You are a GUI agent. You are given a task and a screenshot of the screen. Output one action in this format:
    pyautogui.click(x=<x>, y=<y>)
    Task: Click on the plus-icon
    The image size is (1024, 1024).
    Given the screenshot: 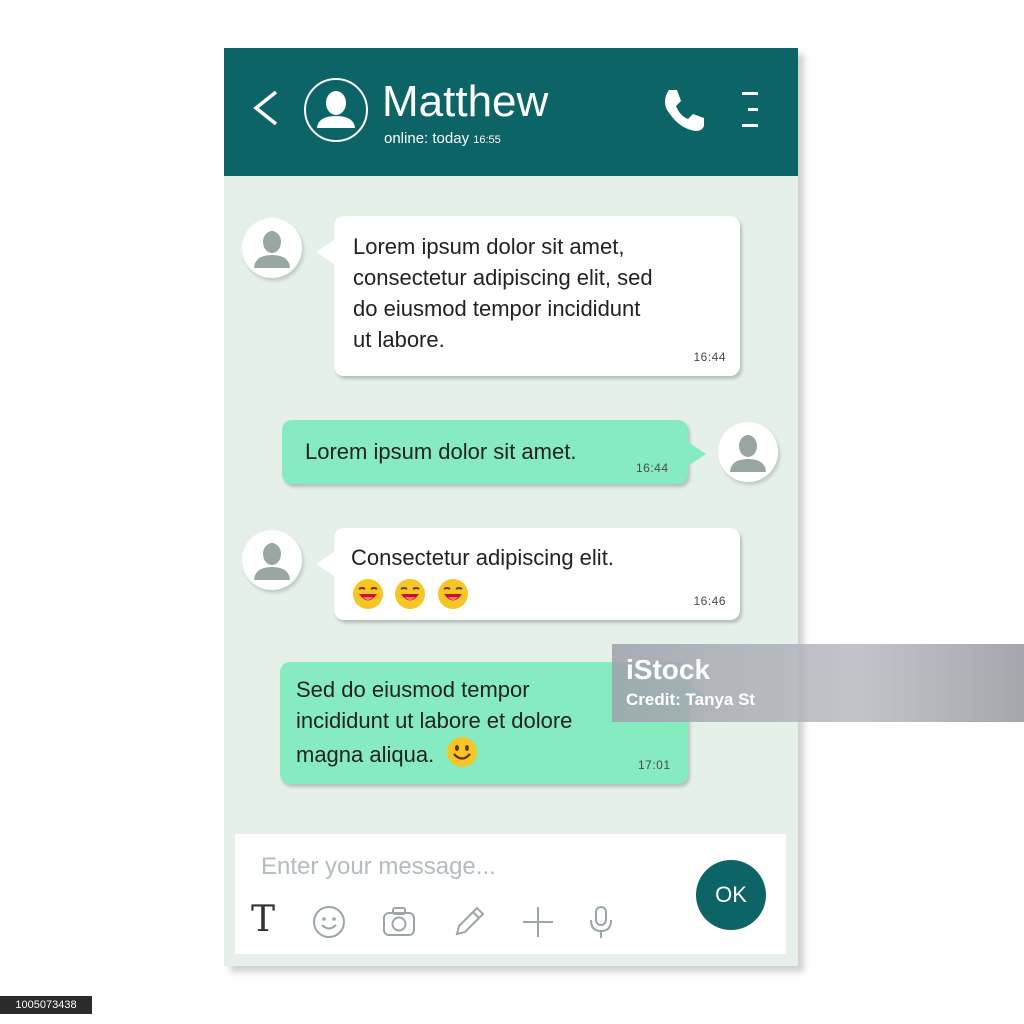 What is the action you would take?
    pyautogui.click(x=538, y=922)
    